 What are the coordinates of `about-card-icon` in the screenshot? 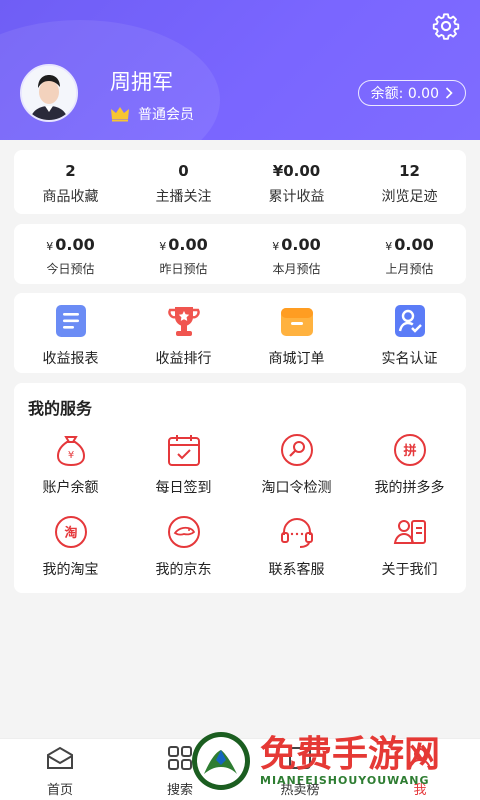 It's located at (409, 532).